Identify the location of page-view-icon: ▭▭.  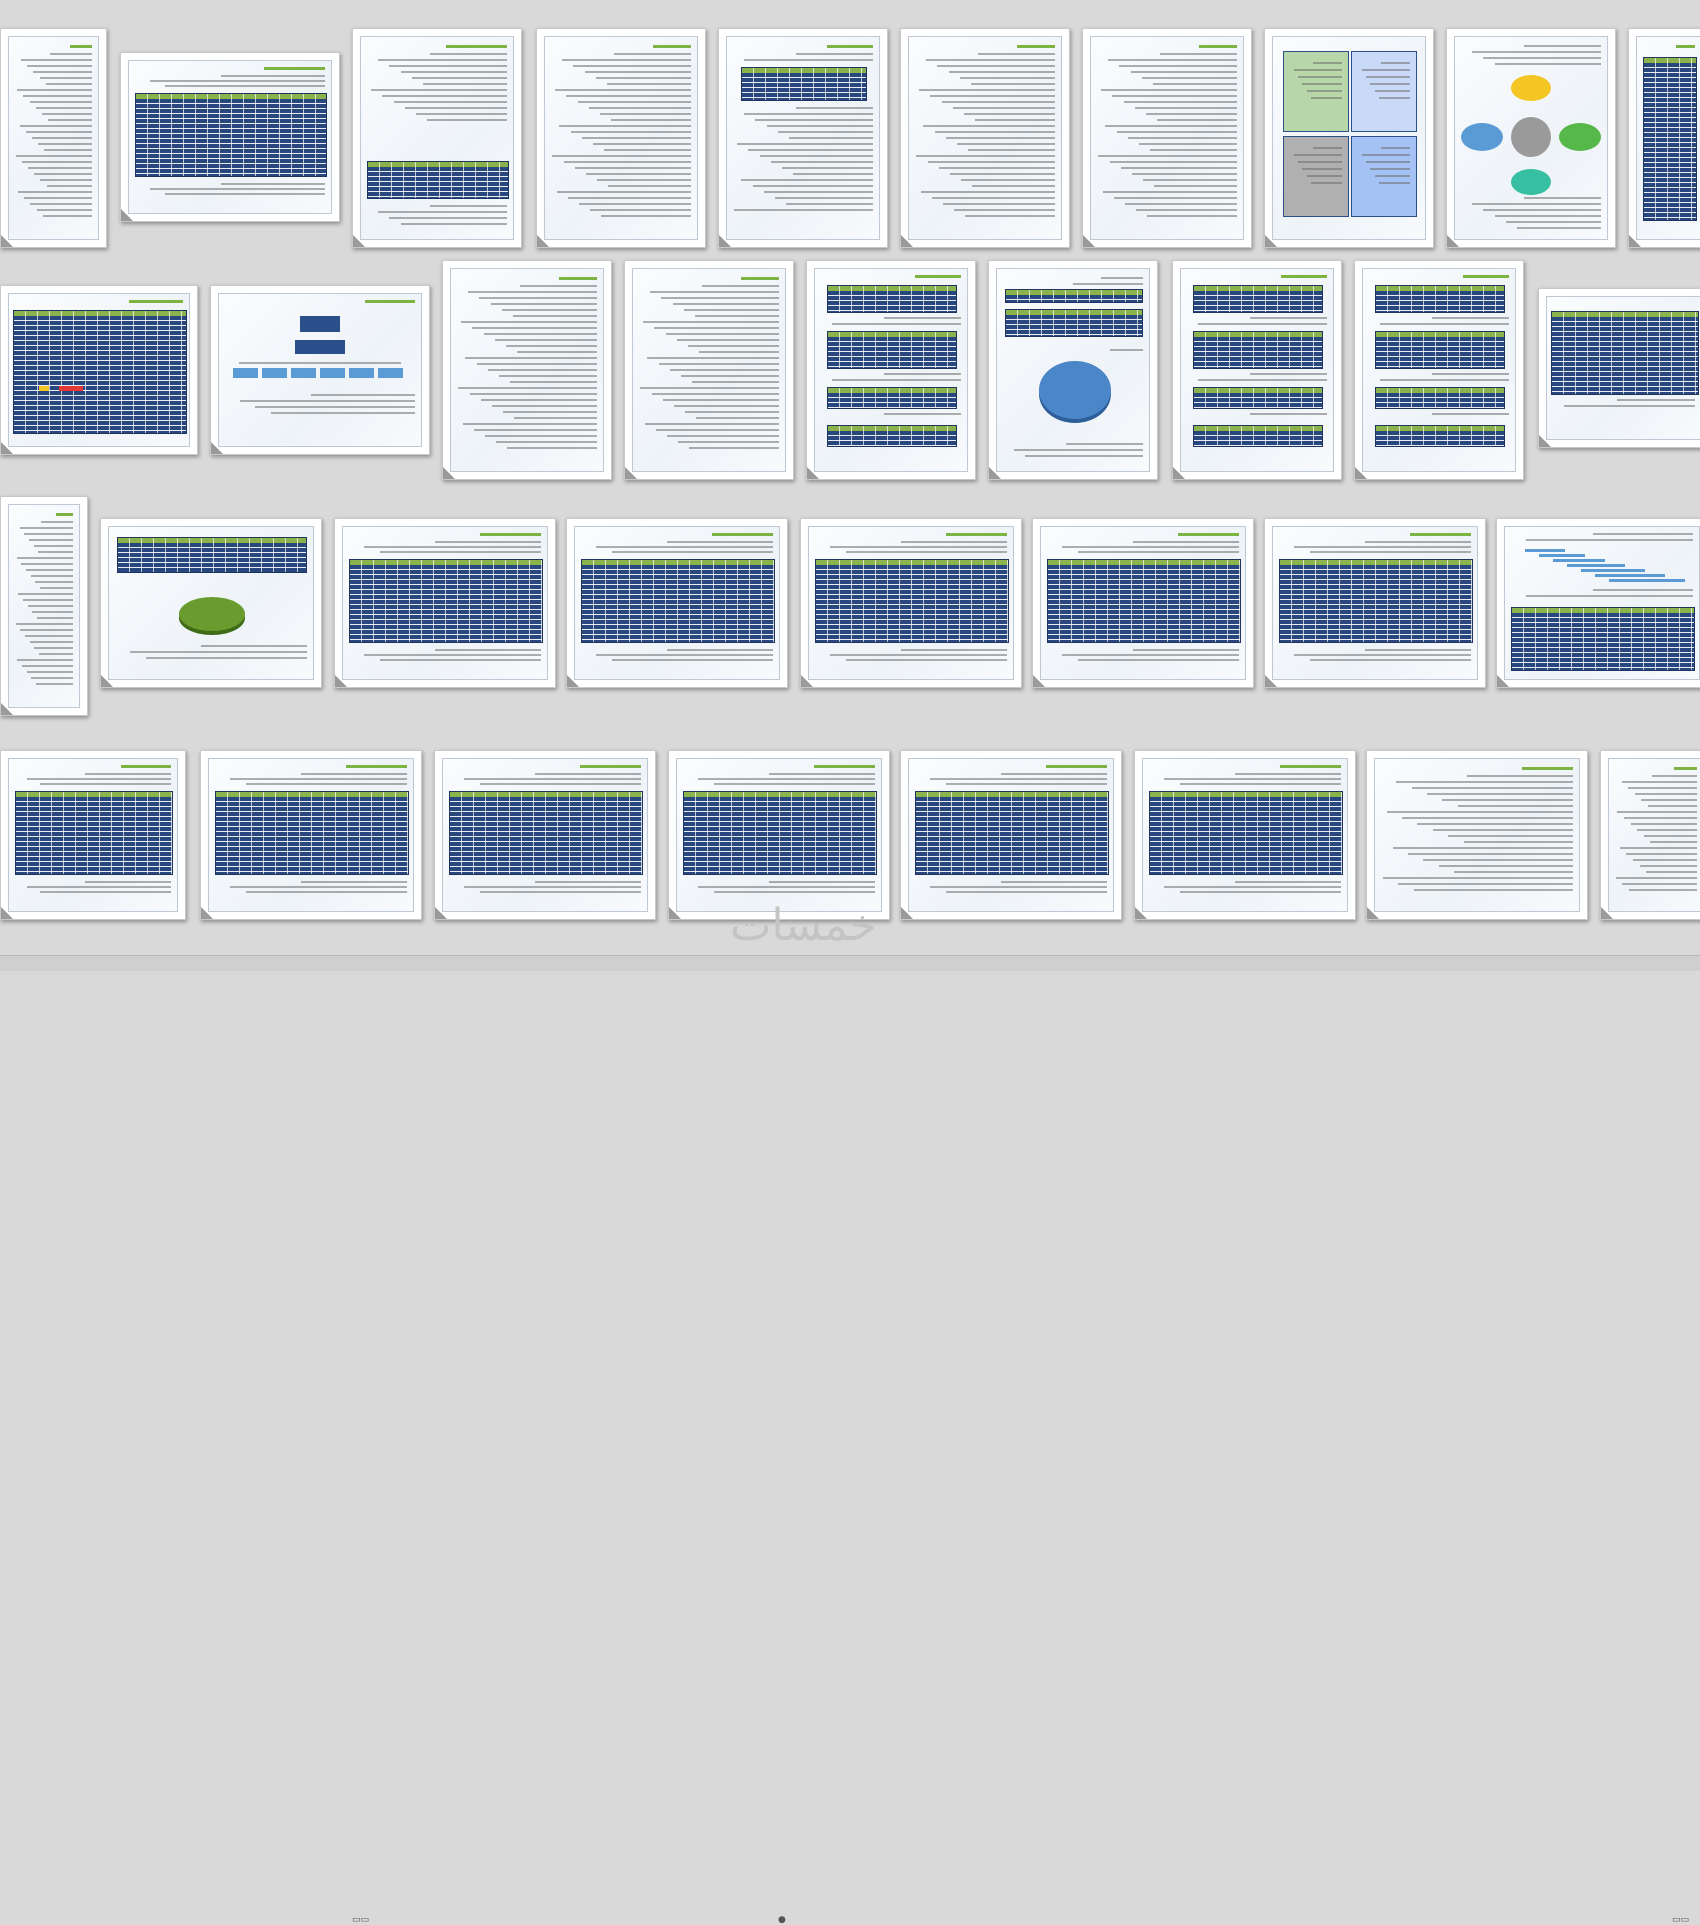
(360, 1920).